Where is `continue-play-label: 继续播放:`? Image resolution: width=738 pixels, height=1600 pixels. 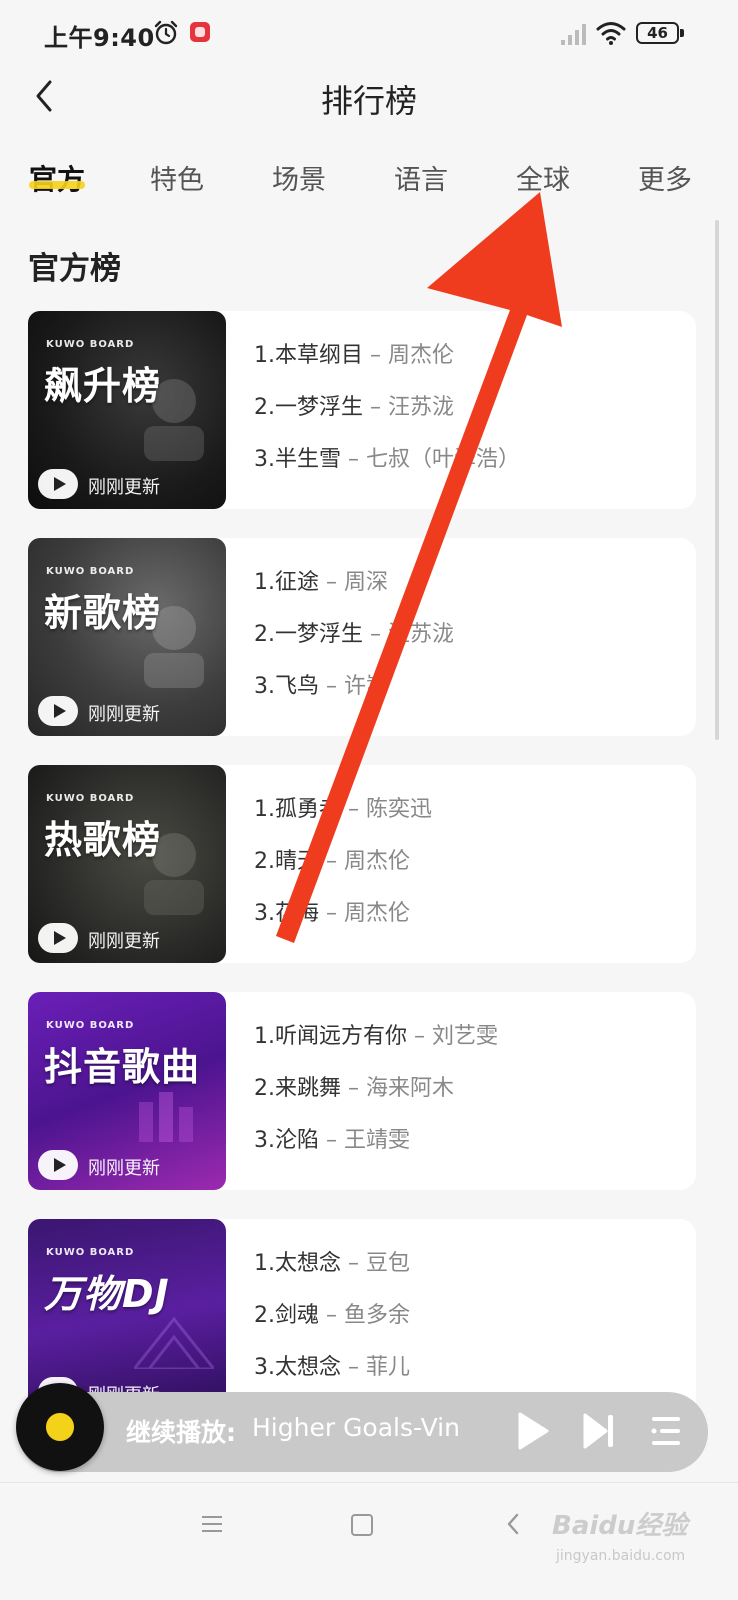 continue-play-label: 继续播放: is located at coordinates (181, 1432).